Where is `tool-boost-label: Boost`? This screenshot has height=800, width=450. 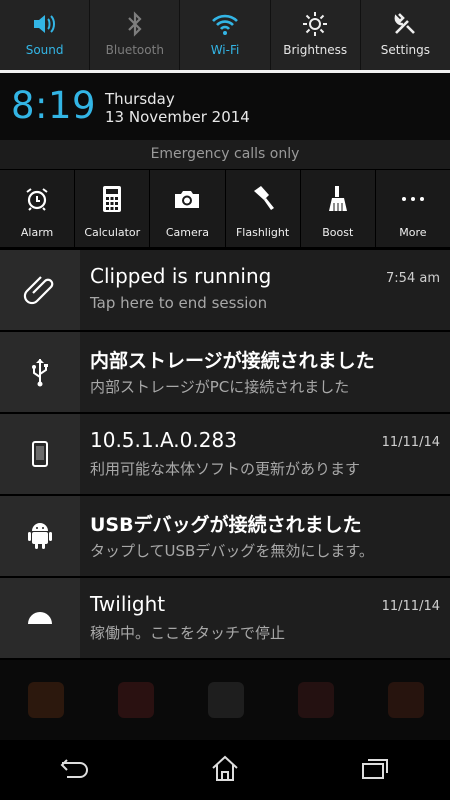 tool-boost-label: Boost is located at coordinates (338, 232).